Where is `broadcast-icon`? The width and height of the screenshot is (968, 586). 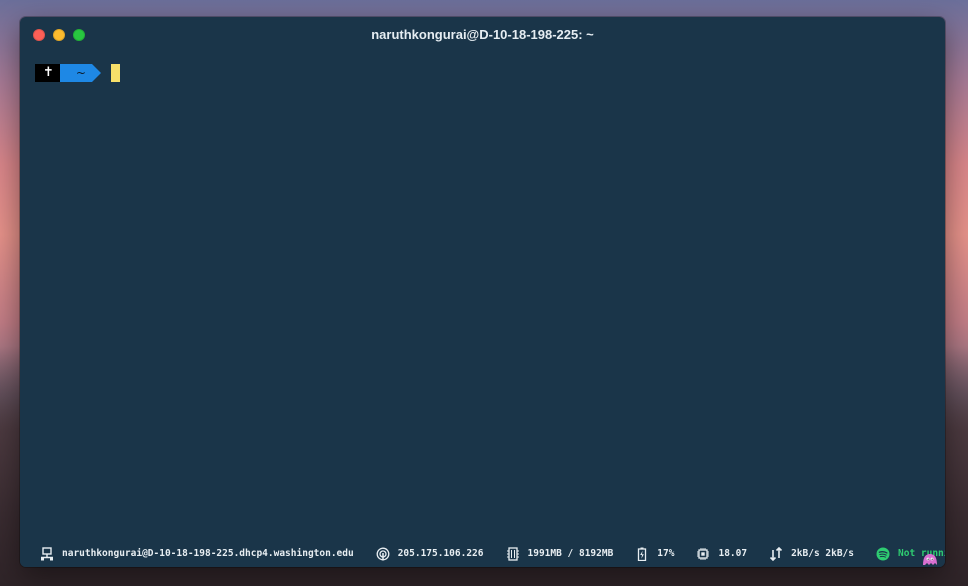 broadcast-icon is located at coordinates (383, 553).